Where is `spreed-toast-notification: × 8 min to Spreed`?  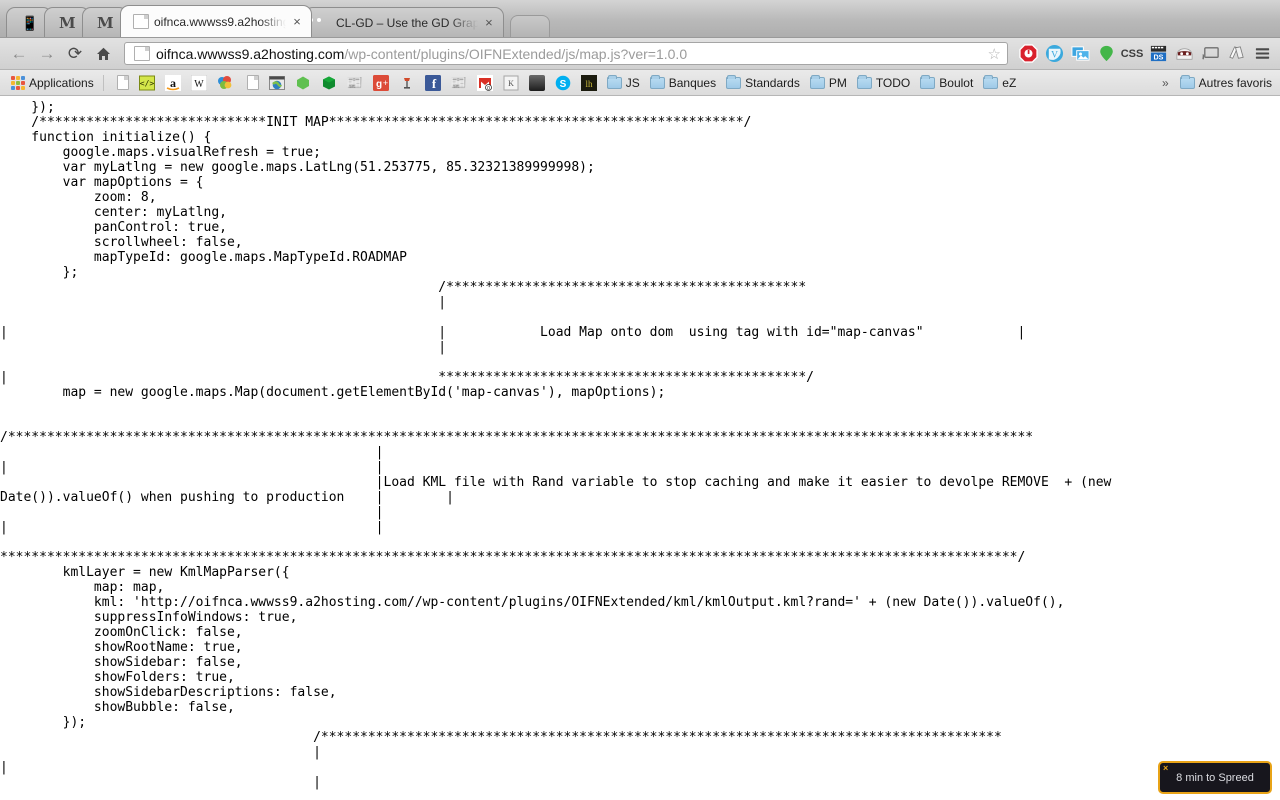
spreed-toast-notification: × 8 min to Spreed is located at coordinates (1215, 777).